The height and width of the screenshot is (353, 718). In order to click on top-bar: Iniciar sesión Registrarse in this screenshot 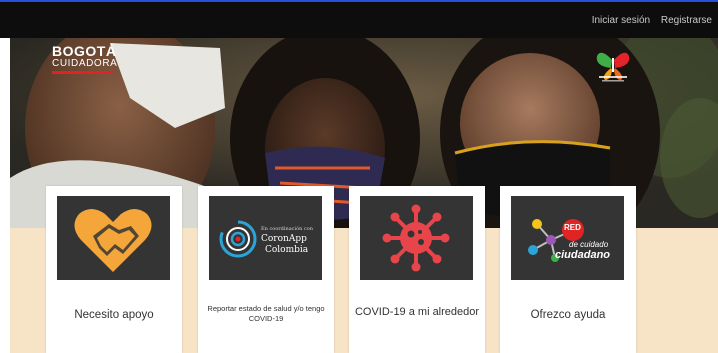, I will do `click(359, 19)`.